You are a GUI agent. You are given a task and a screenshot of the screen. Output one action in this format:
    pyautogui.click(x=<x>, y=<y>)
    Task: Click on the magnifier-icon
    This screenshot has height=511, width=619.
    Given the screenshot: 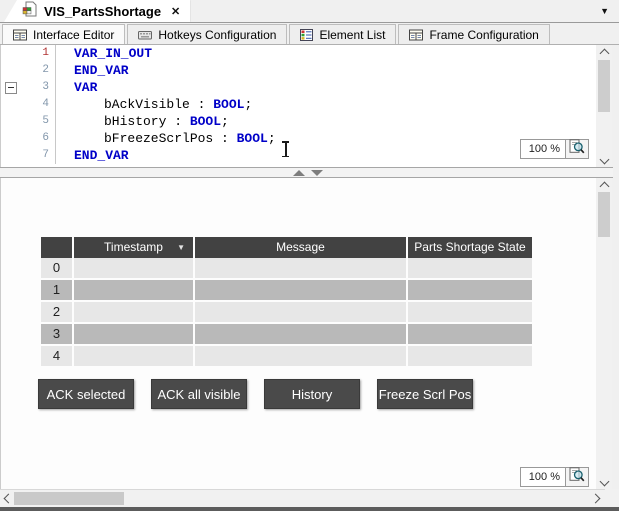 What is the action you would take?
    pyautogui.click(x=577, y=477)
    